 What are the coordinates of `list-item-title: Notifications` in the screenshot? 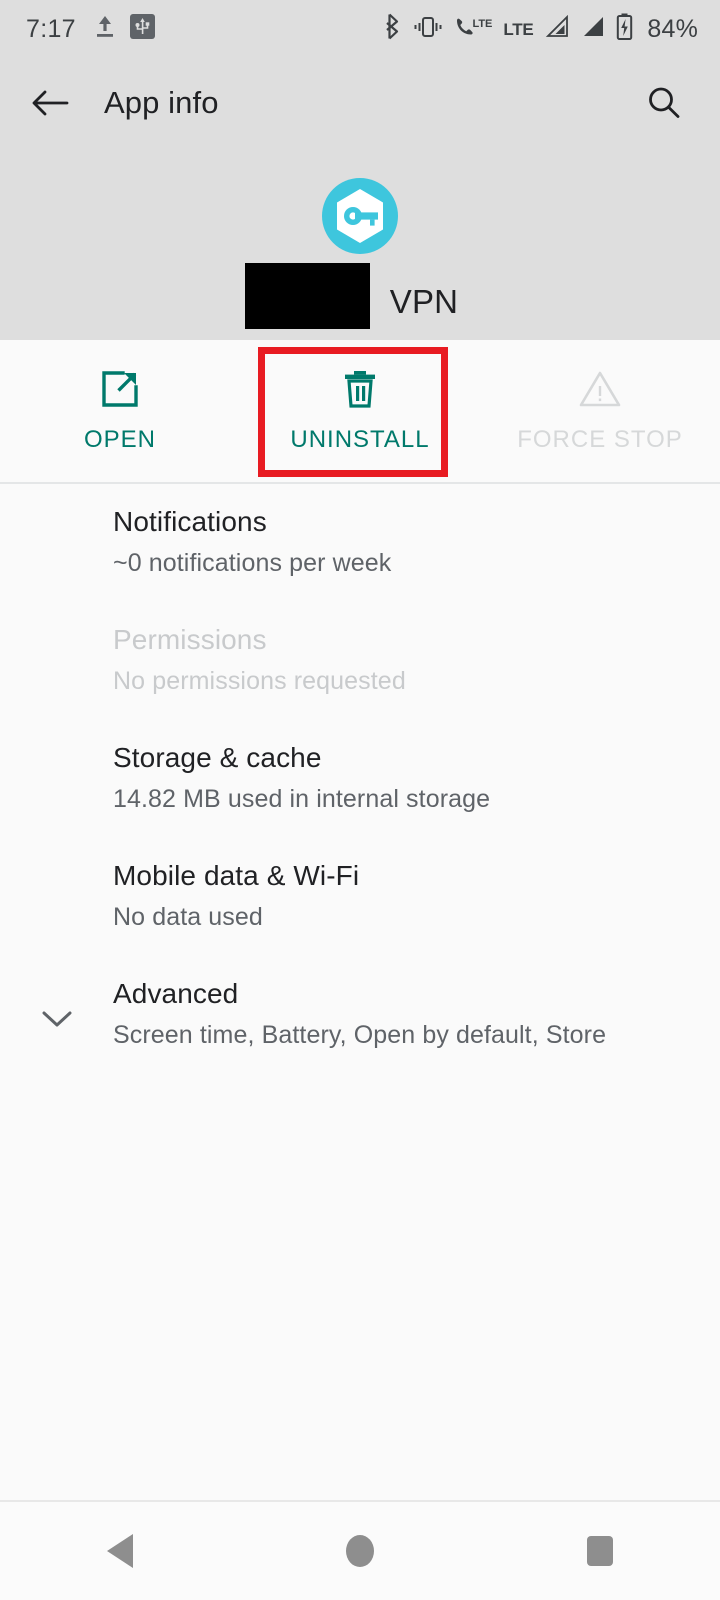 It's located at (190, 521).